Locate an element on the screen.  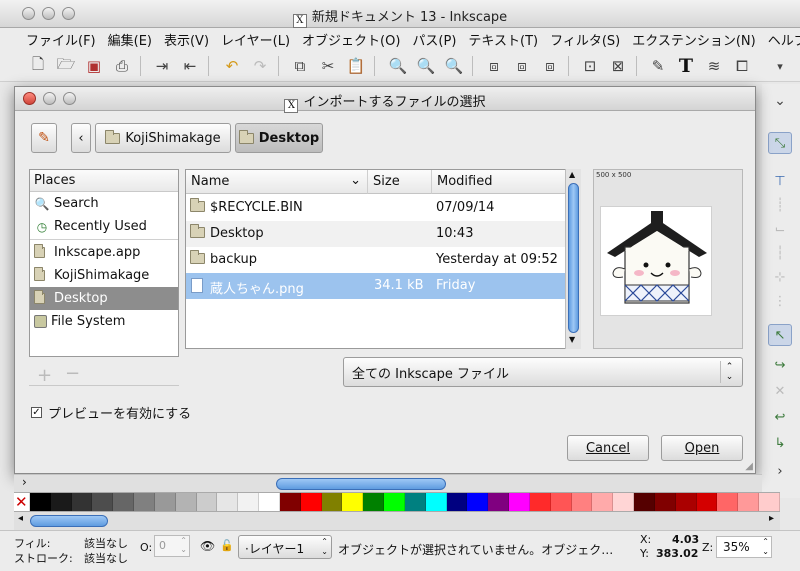
redo-icon: ↷ is located at coordinates (260, 66).